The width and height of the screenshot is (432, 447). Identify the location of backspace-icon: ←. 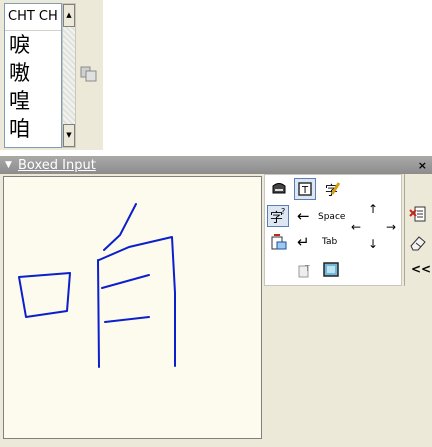
(303, 216).